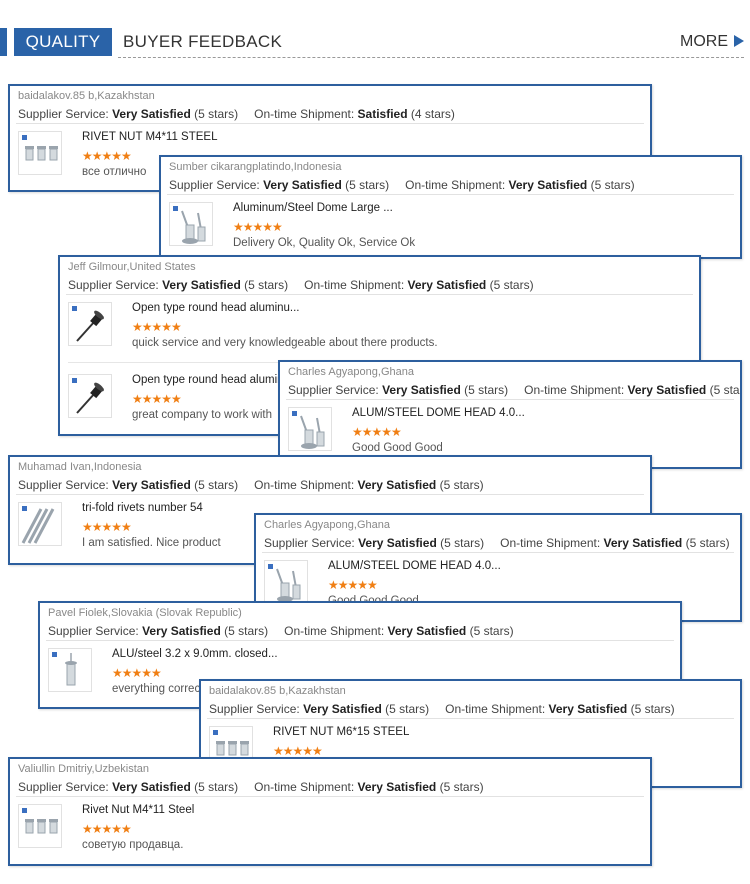  What do you see at coordinates (341, 732) in the screenshot?
I see `product-name-link: RIVET NUT M6*15 STEEL` at bounding box center [341, 732].